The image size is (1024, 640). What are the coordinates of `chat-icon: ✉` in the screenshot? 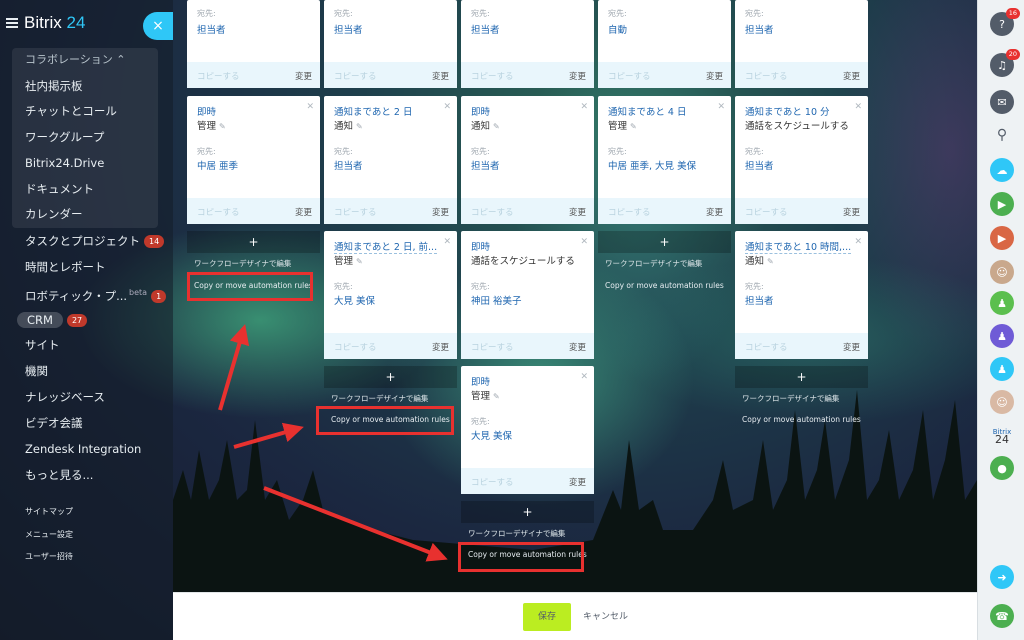 It's located at (1002, 102).